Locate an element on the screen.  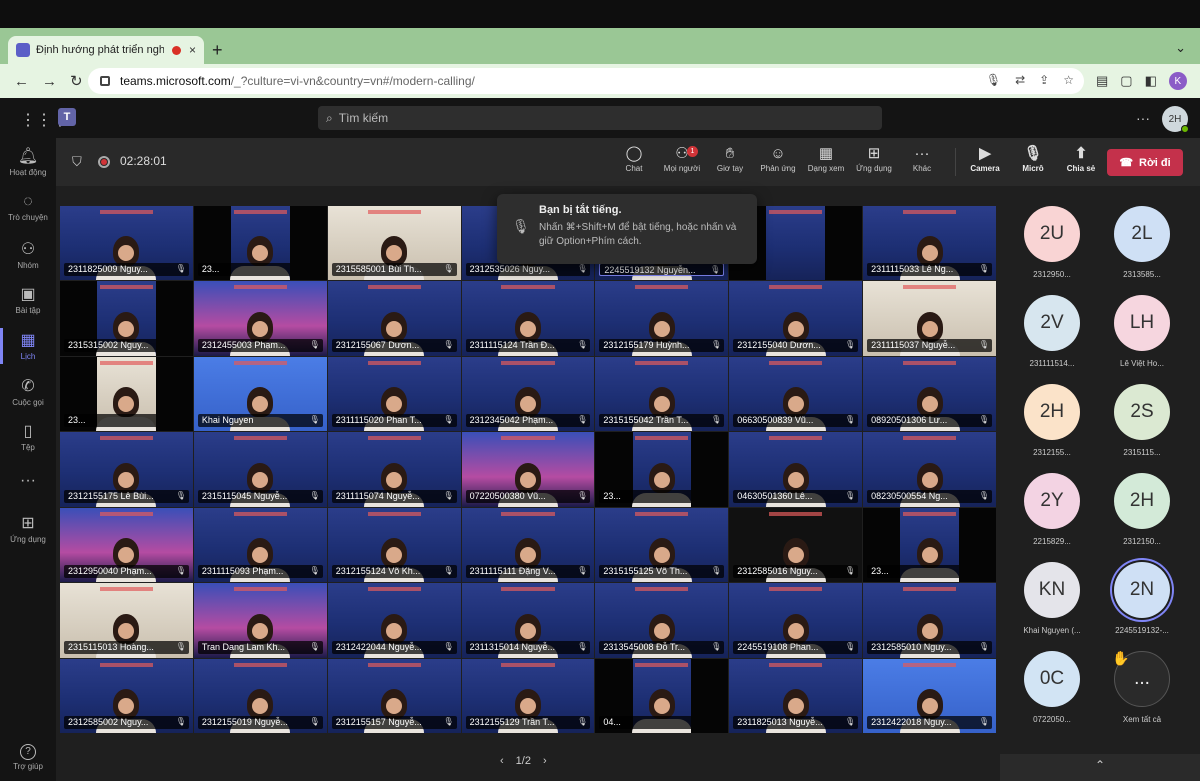
rail-teams: ⚇ Nhóm is located at coordinates (28, 254).